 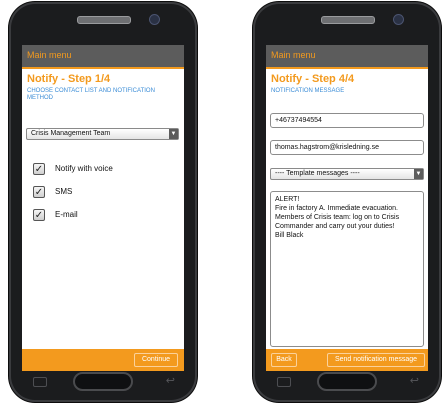 I want to click on email-field: thomas.hagstrom@krisledning.se, so click(x=347, y=147).